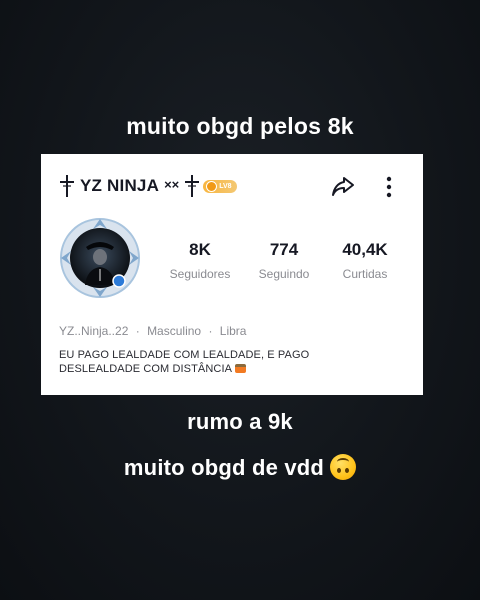 The image size is (480, 600). Describe the element at coordinates (120, 185) in the screenshot. I see `profile-username: YZ NINJA` at that location.